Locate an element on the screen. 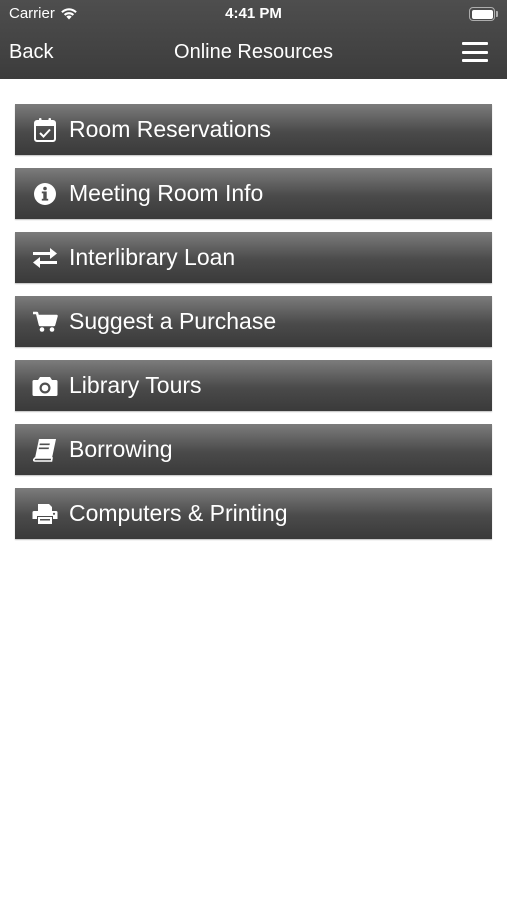 Image resolution: width=507 pixels, height=900 pixels. navigation-bar: Back Online Resources is located at coordinates (253, 53).